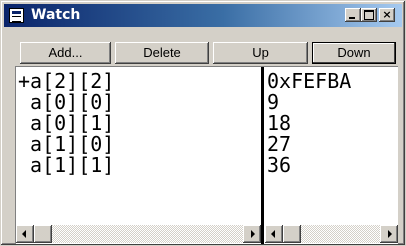 The image size is (406, 246). I want to click on name-pane-scrollbar, so click(138, 234).